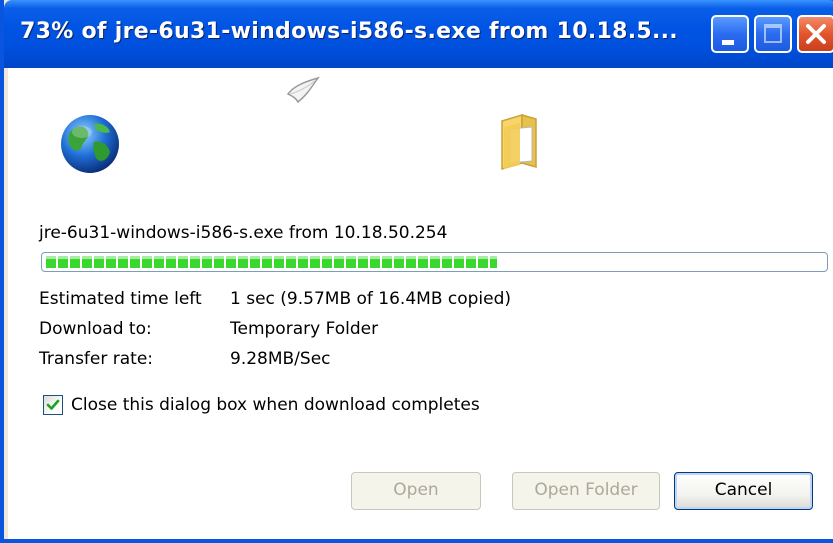 The height and width of the screenshot is (543, 833). I want to click on open-button: Open, so click(416, 491).